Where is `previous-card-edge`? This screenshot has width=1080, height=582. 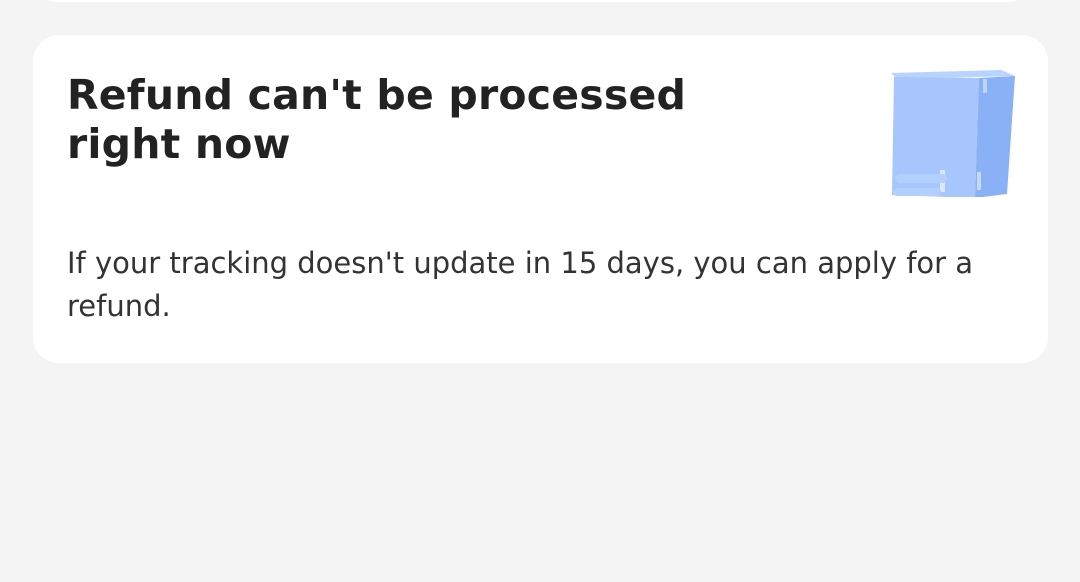 previous-card-edge is located at coordinates (533, 1).